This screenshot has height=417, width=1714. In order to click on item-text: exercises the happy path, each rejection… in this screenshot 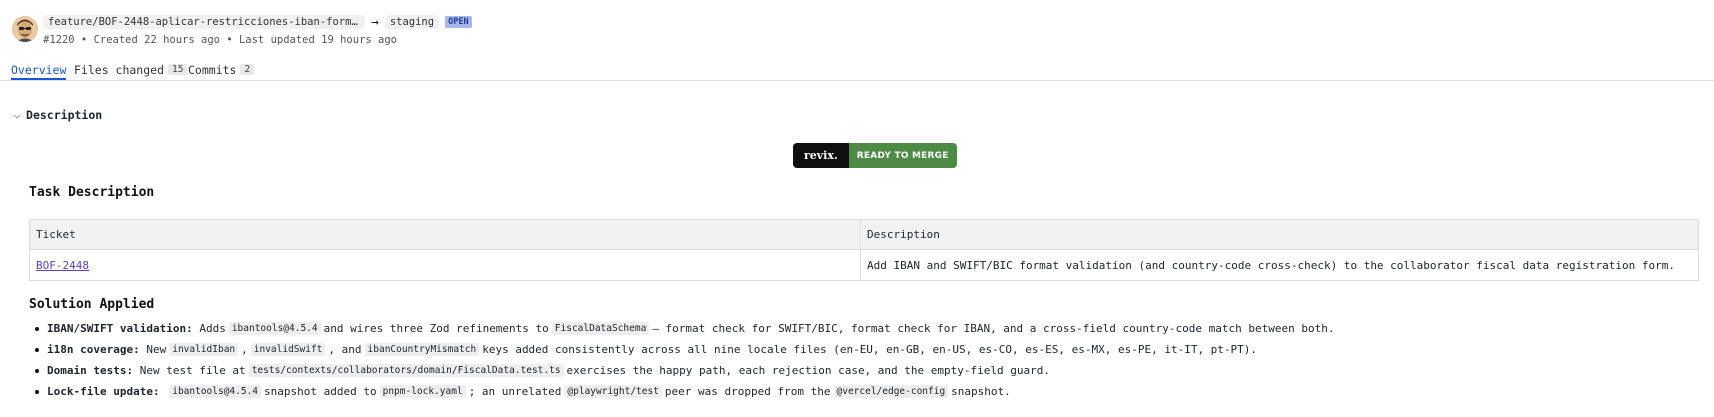, I will do `click(808, 370)`.